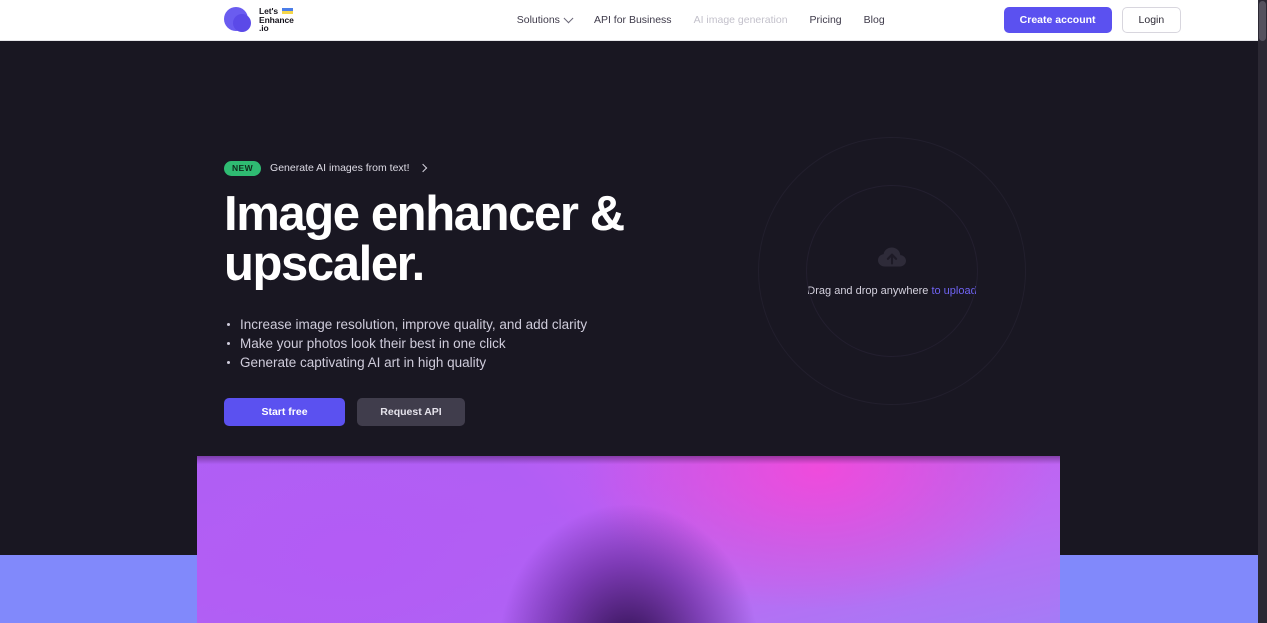  What do you see at coordinates (892, 256) in the screenshot?
I see `cloud-upload-icon` at bounding box center [892, 256].